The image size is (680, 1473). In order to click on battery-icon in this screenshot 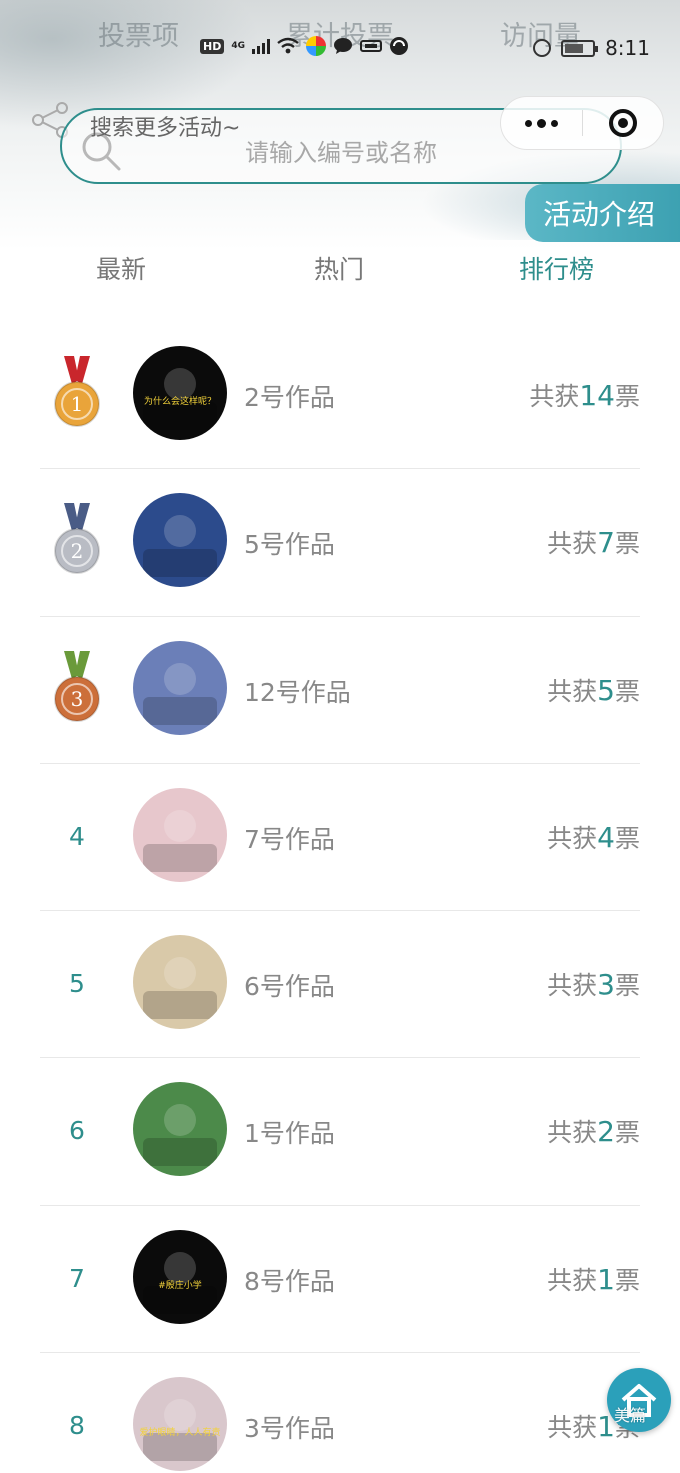, I will do `click(580, 48)`.